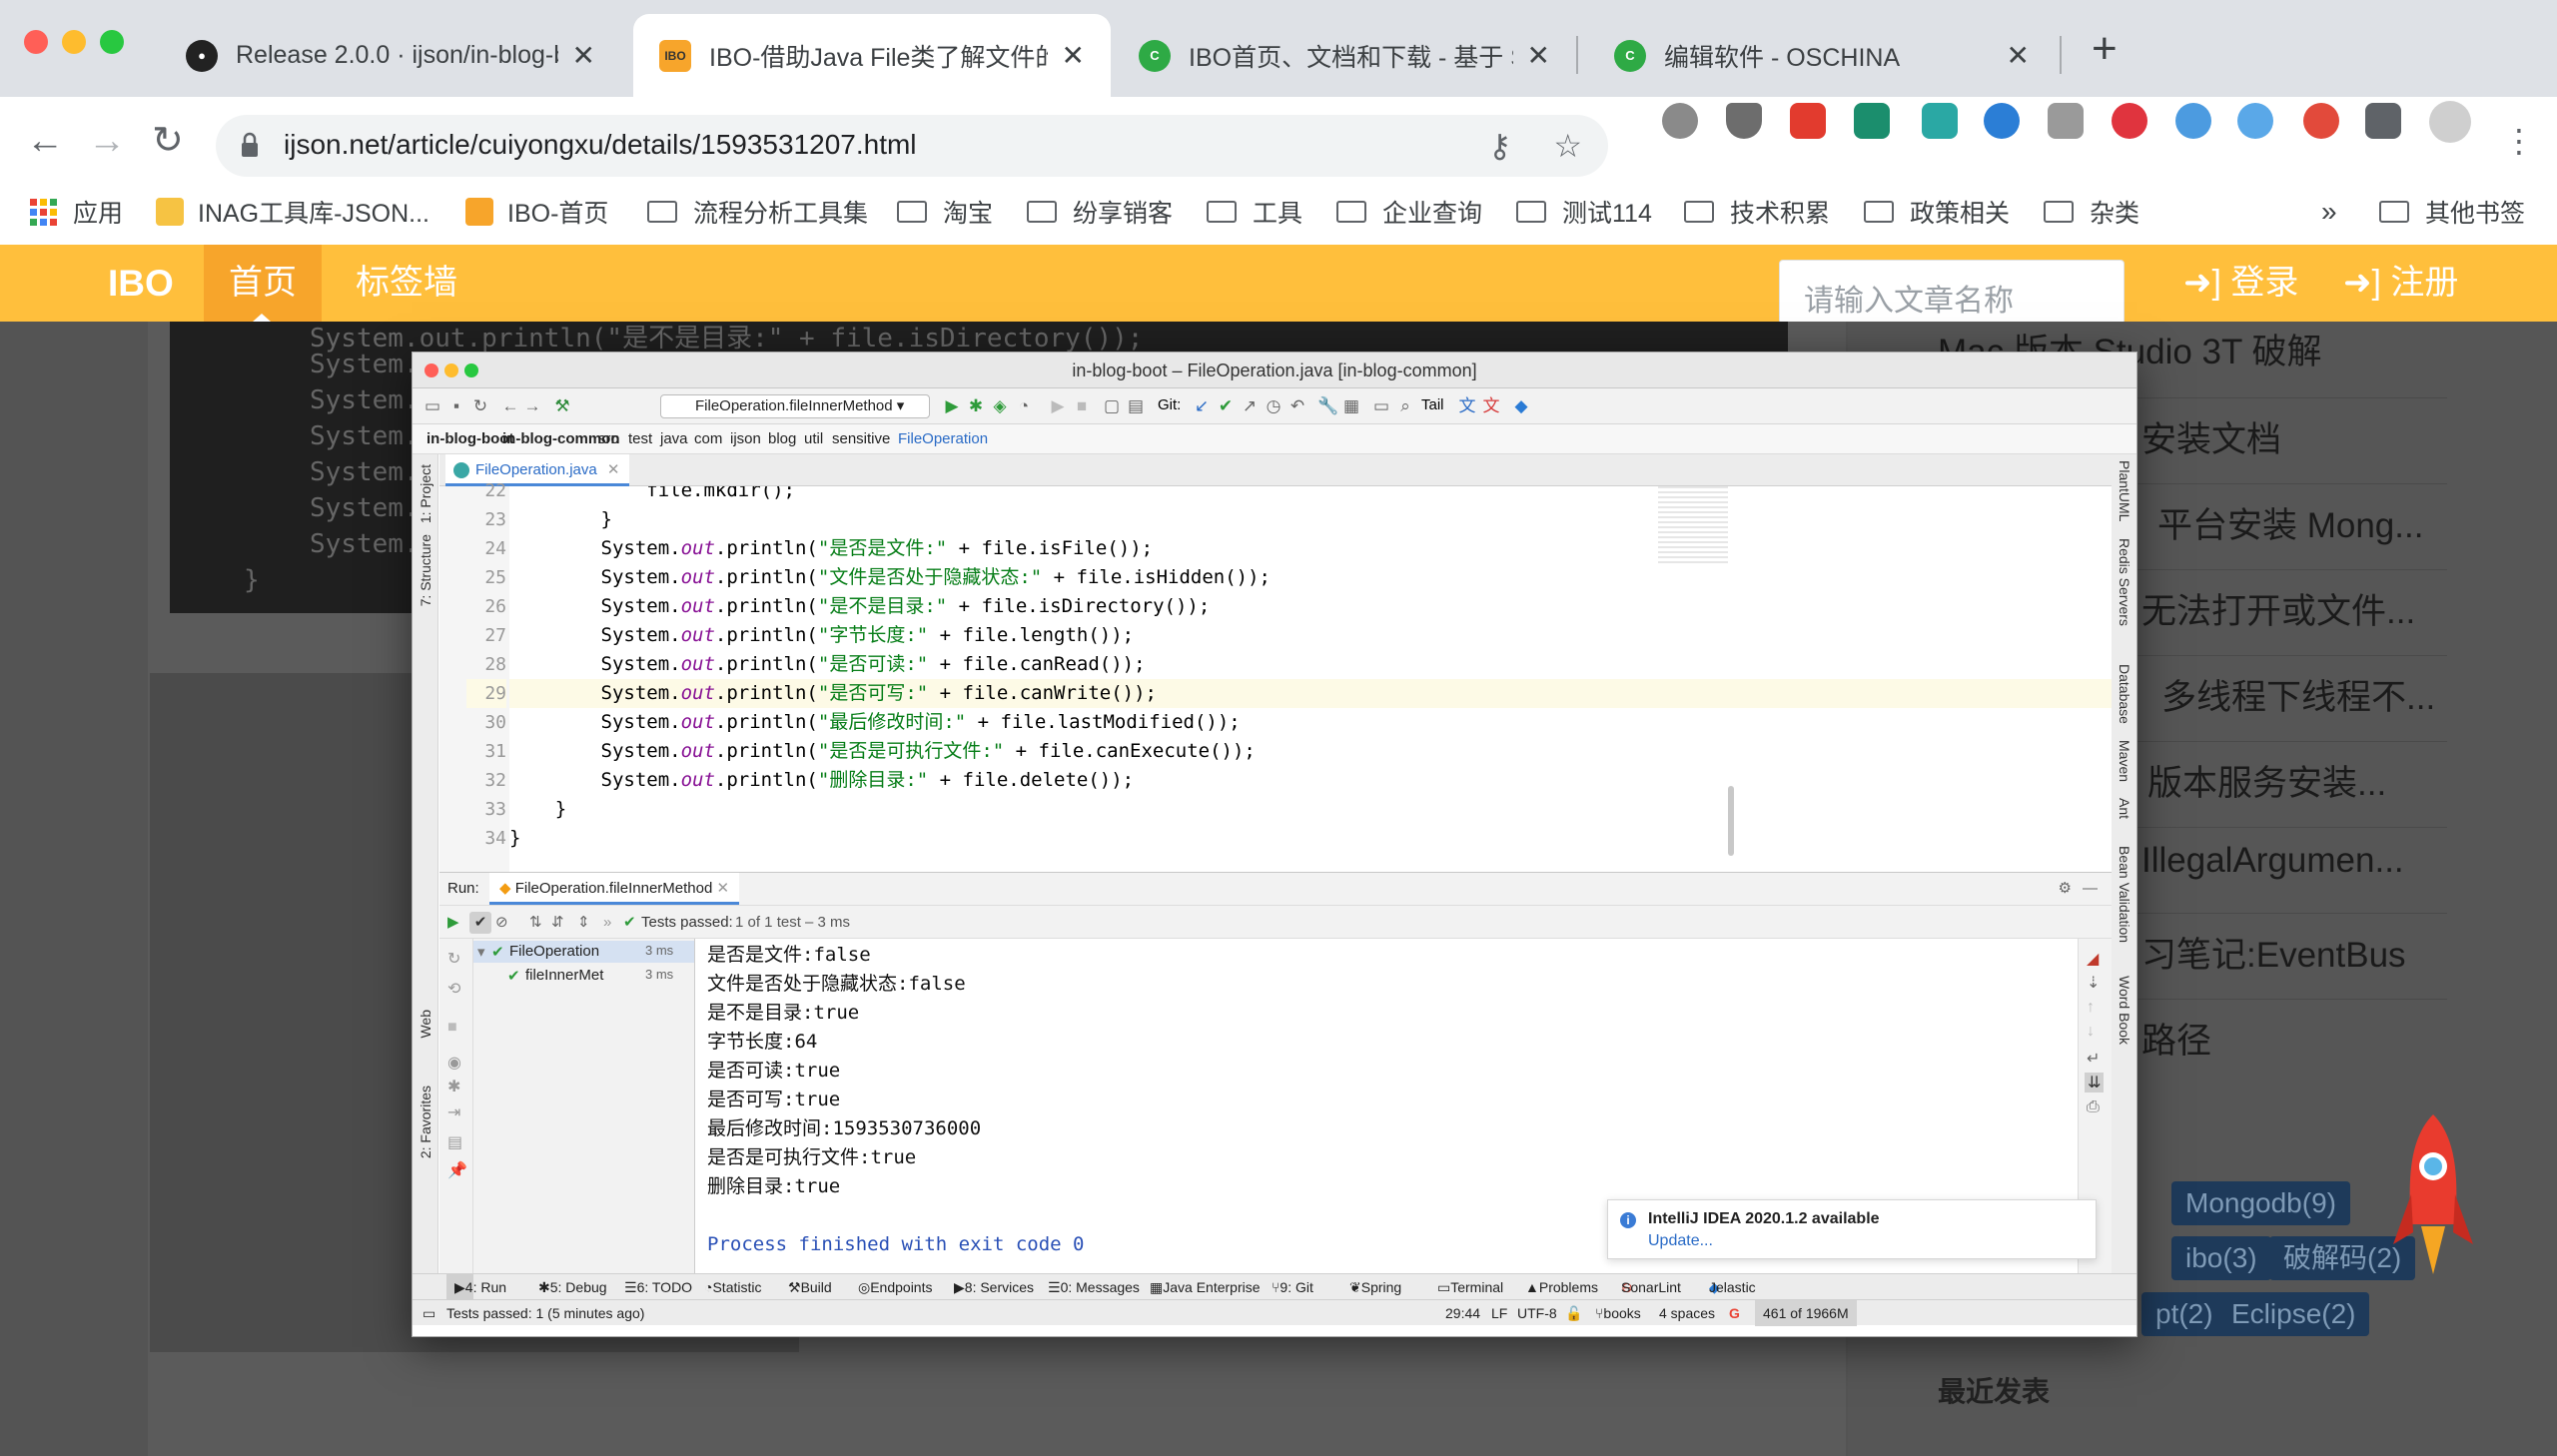 The image size is (2557, 1456). Describe the element at coordinates (2124, 808) in the screenshot. I see `tool-ant: Ant` at that location.